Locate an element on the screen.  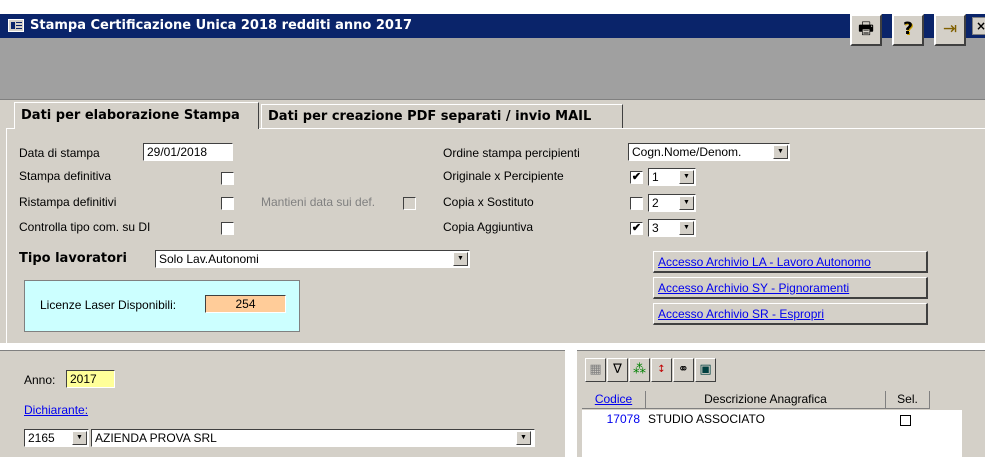
ordine-value: Cogn.Nome/Denom. is located at coordinates (687, 152).